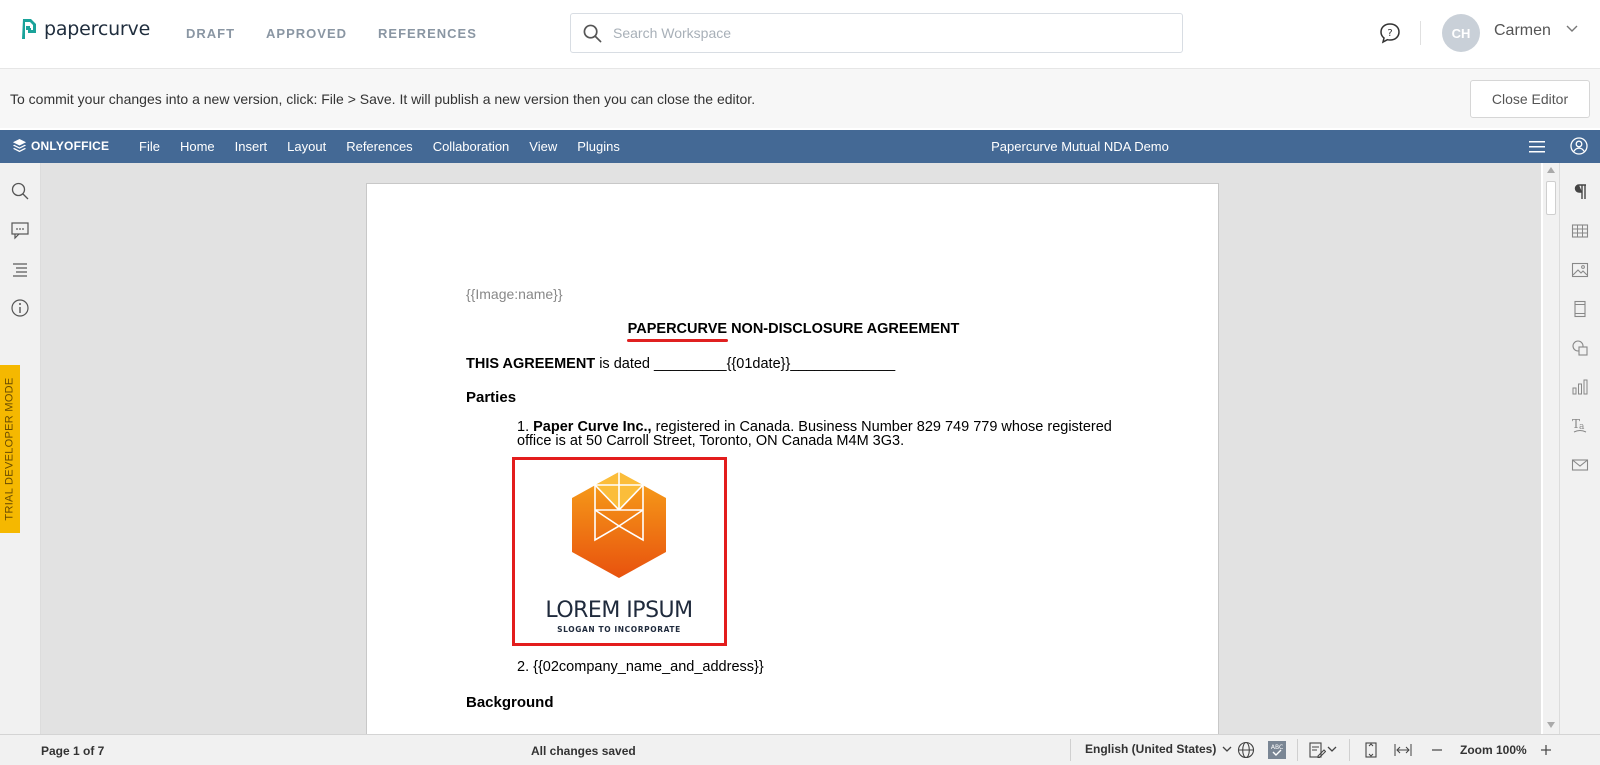 The image size is (1600, 765). What do you see at coordinates (20, 230) in the screenshot?
I see `comments-icon` at bounding box center [20, 230].